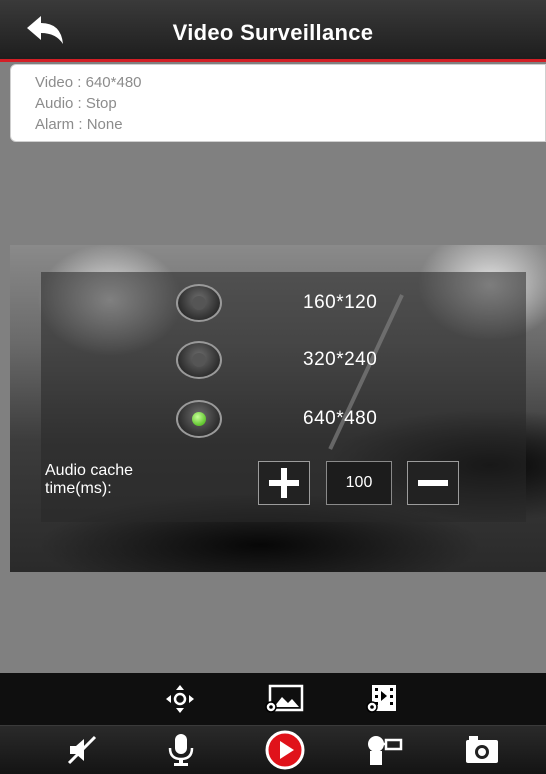  Describe the element at coordinates (88, 82) in the screenshot. I see `video-status: Video : 640*480` at that location.